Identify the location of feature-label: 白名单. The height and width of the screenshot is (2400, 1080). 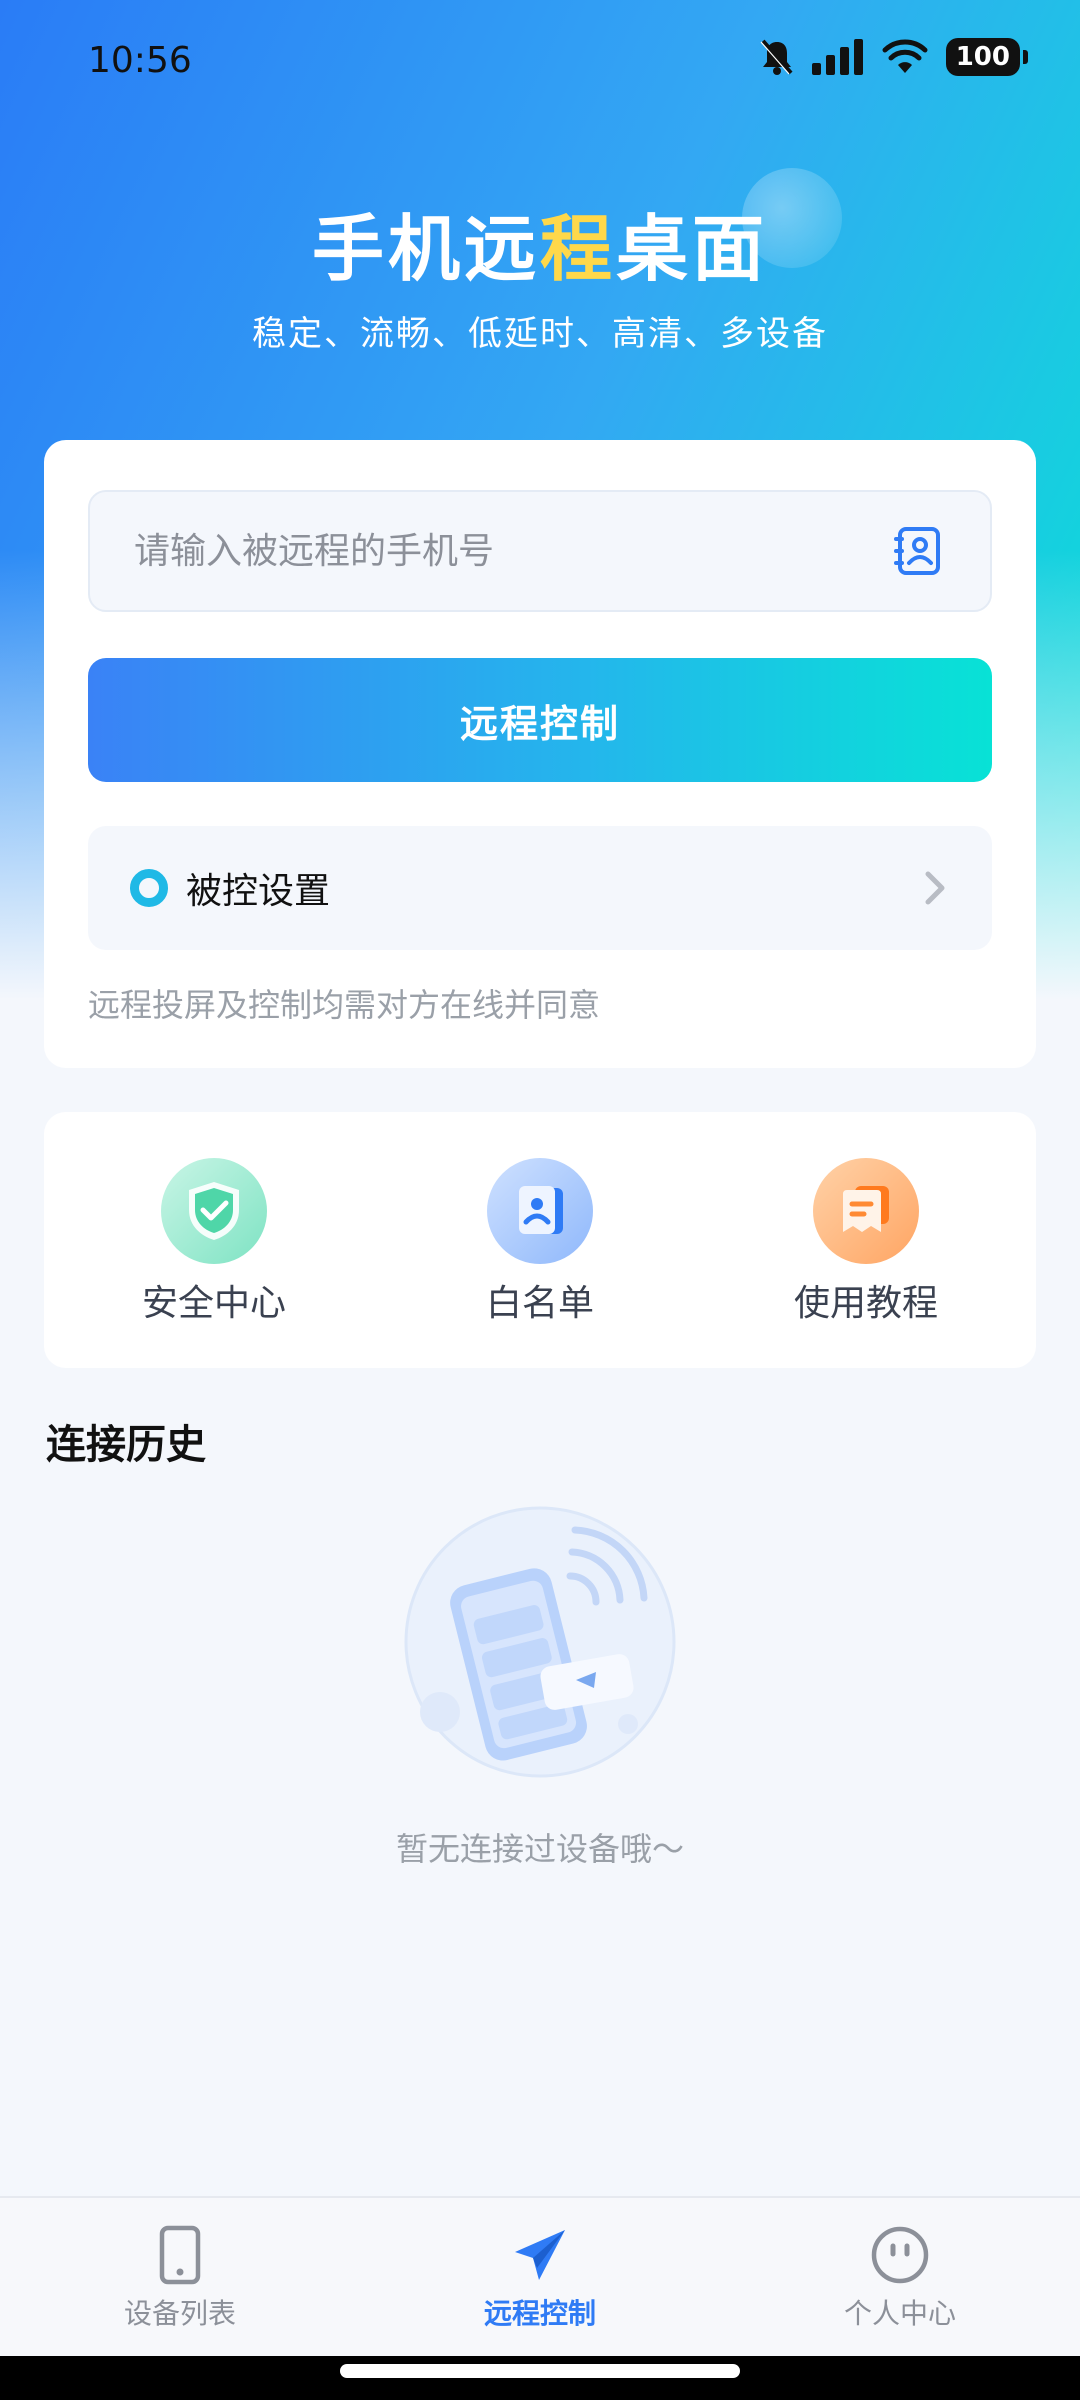
(539, 1303).